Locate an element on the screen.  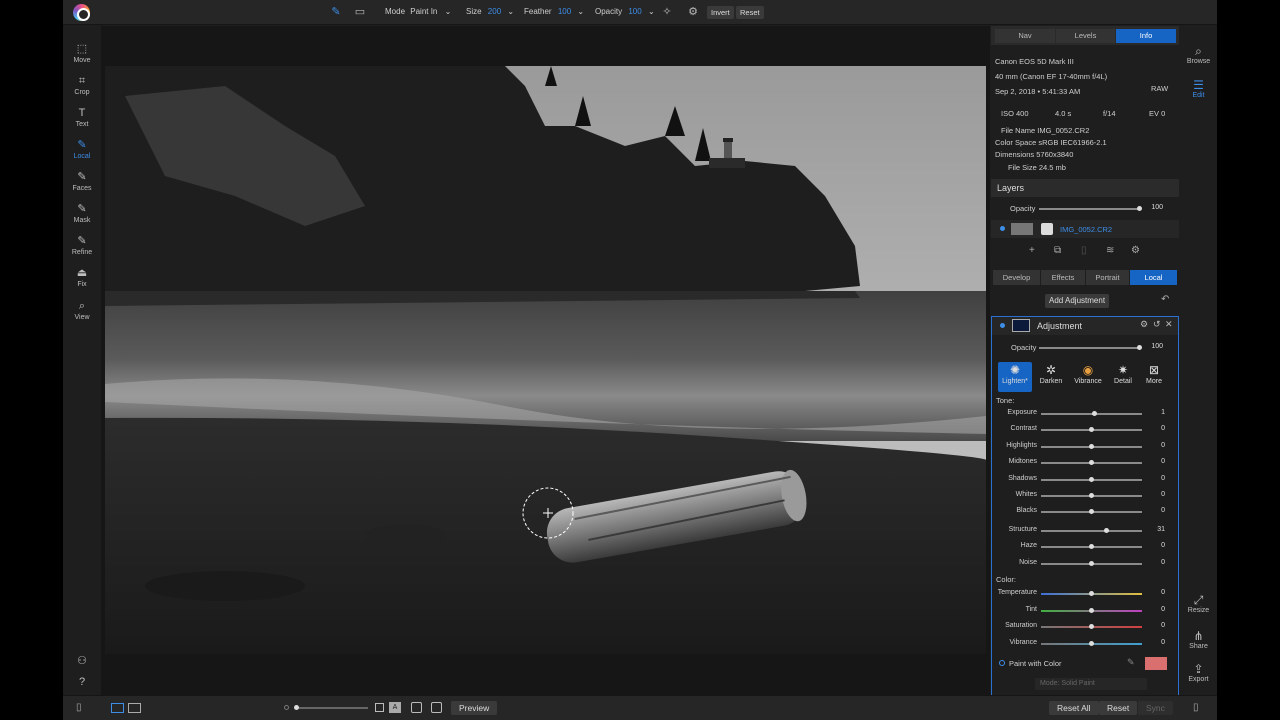
account-button: ⚇ is located at coordinates (82, 661).